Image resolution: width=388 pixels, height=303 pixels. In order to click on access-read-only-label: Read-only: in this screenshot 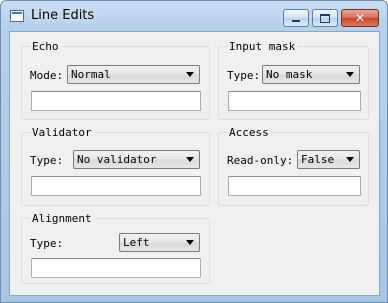, I will do `click(260, 160)`.